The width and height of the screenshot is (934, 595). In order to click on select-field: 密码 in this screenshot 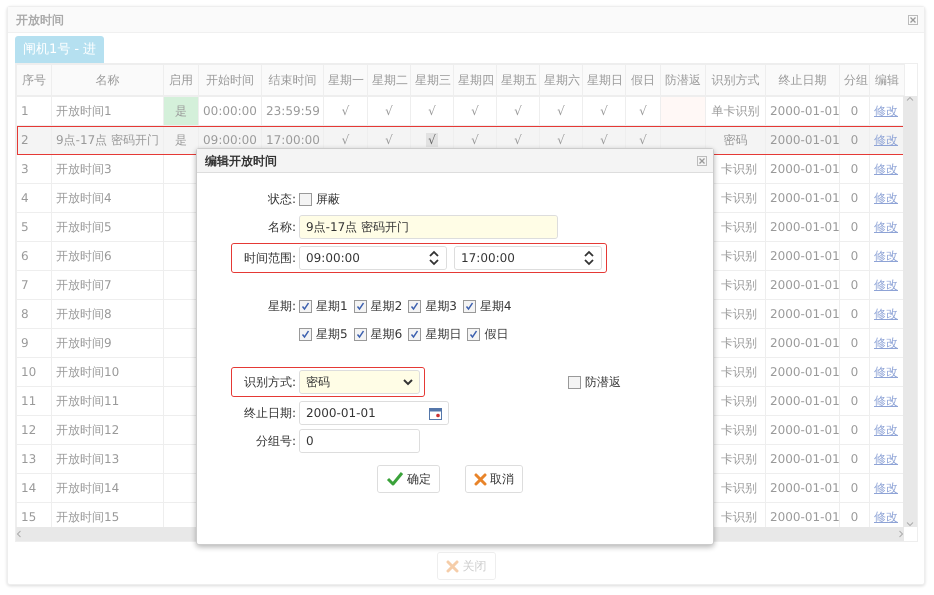, I will do `click(359, 382)`.